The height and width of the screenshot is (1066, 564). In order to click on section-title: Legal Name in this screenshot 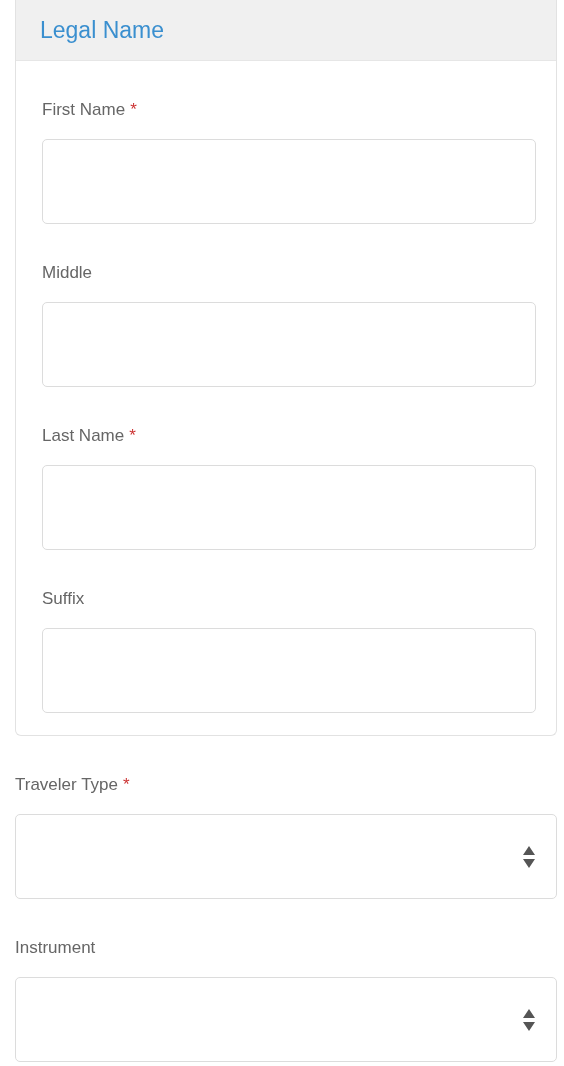, I will do `click(102, 30)`.